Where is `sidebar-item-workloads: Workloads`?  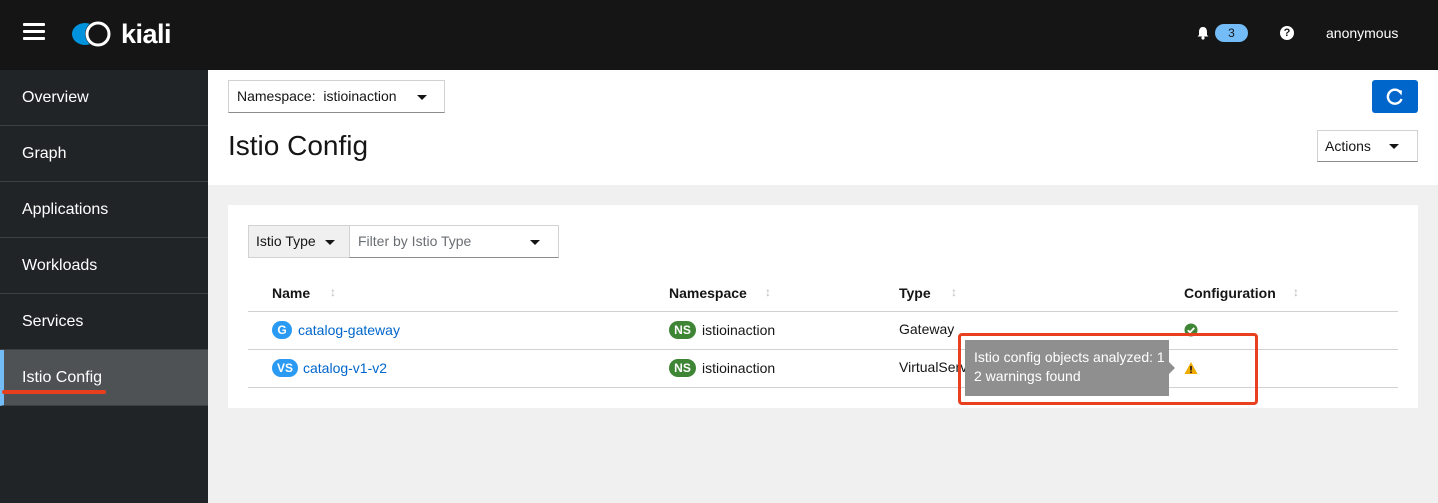 sidebar-item-workloads: Workloads is located at coordinates (104, 266).